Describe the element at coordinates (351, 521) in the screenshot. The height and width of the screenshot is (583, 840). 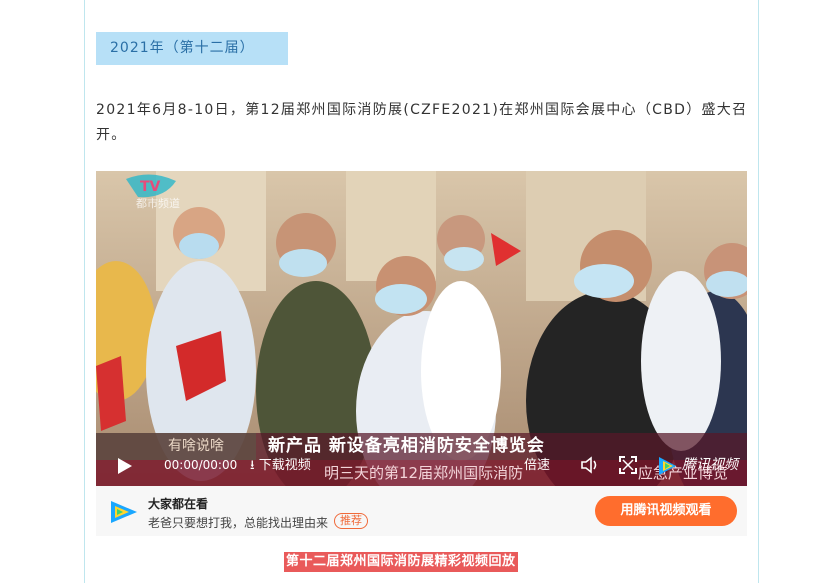
I see `recommend-badge: 推荐` at that location.